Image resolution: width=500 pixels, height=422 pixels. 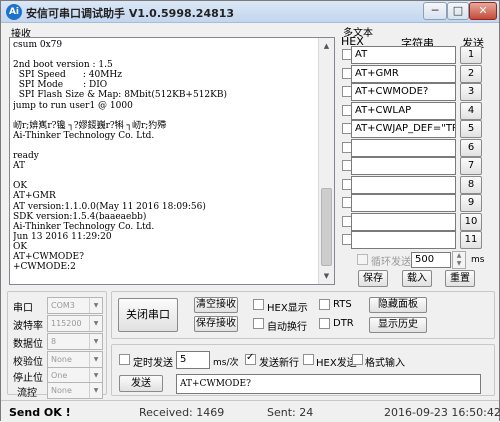 I want to click on format-input-label: 格式输入, so click(x=385, y=363).